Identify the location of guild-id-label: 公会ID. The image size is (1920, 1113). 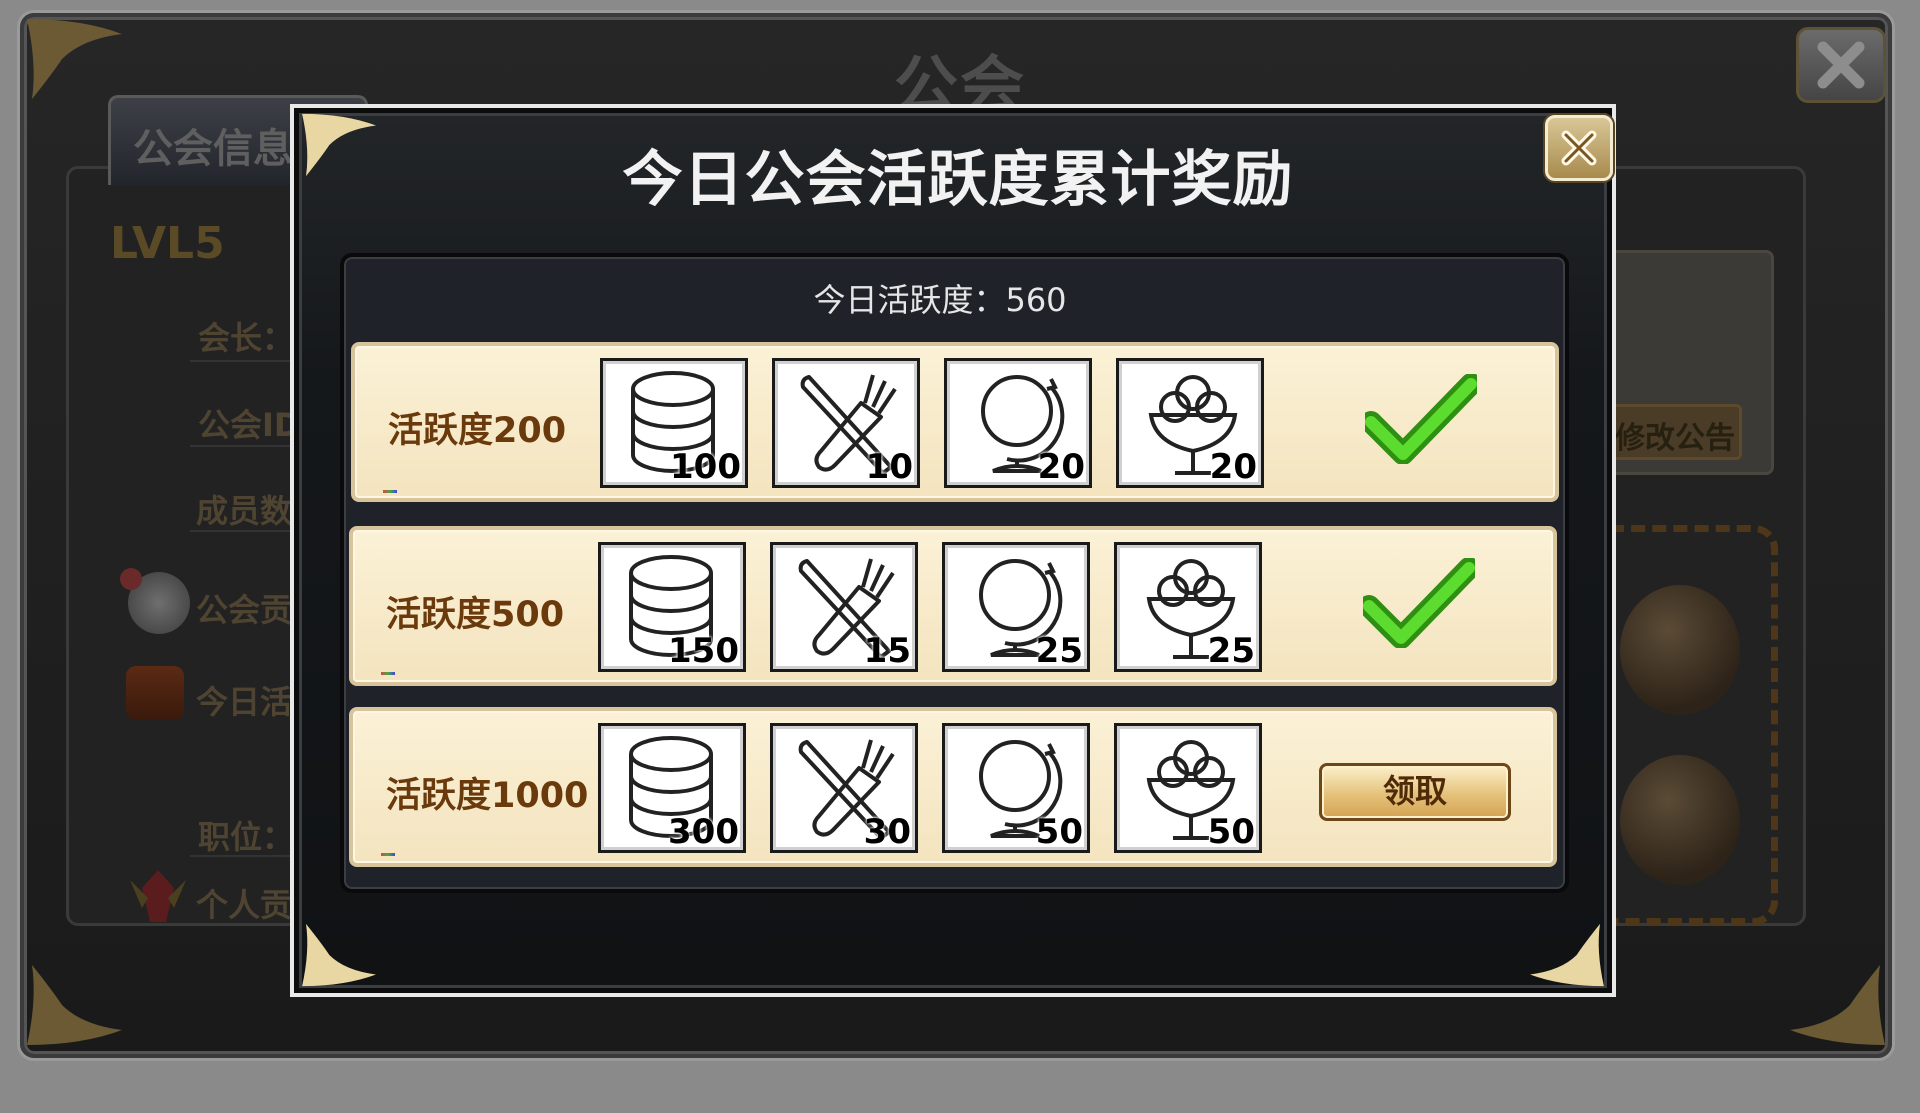
(249, 425).